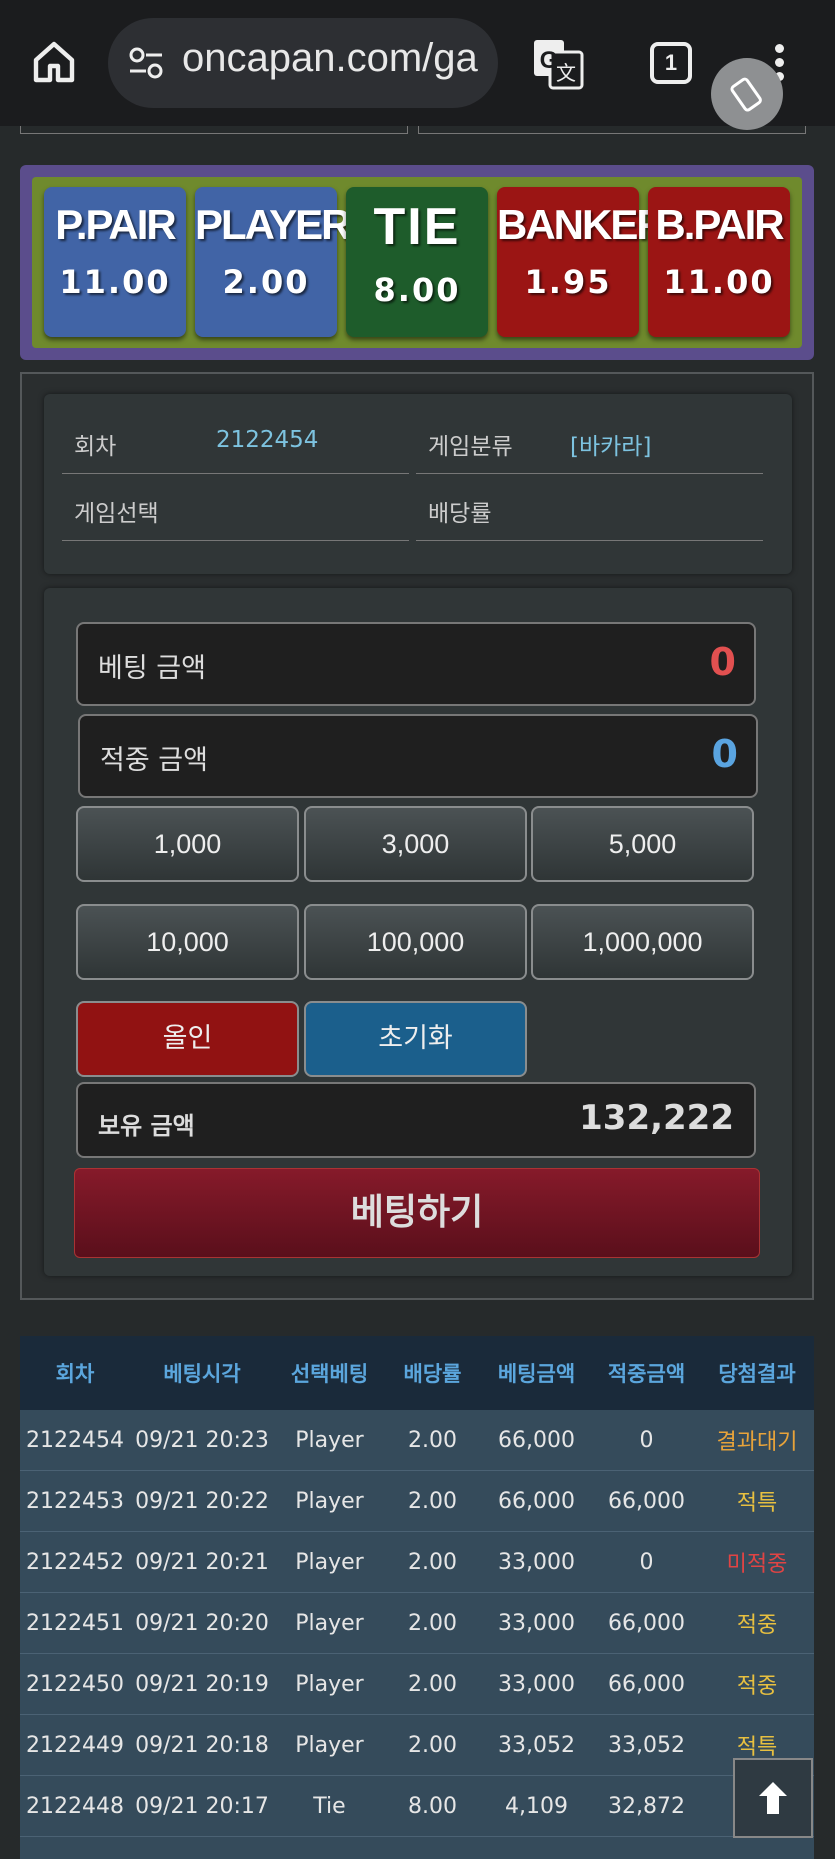 This screenshot has height=1859, width=835. Describe the element at coordinates (266, 282) in the screenshot. I see `odds-value: 2.00` at that location.